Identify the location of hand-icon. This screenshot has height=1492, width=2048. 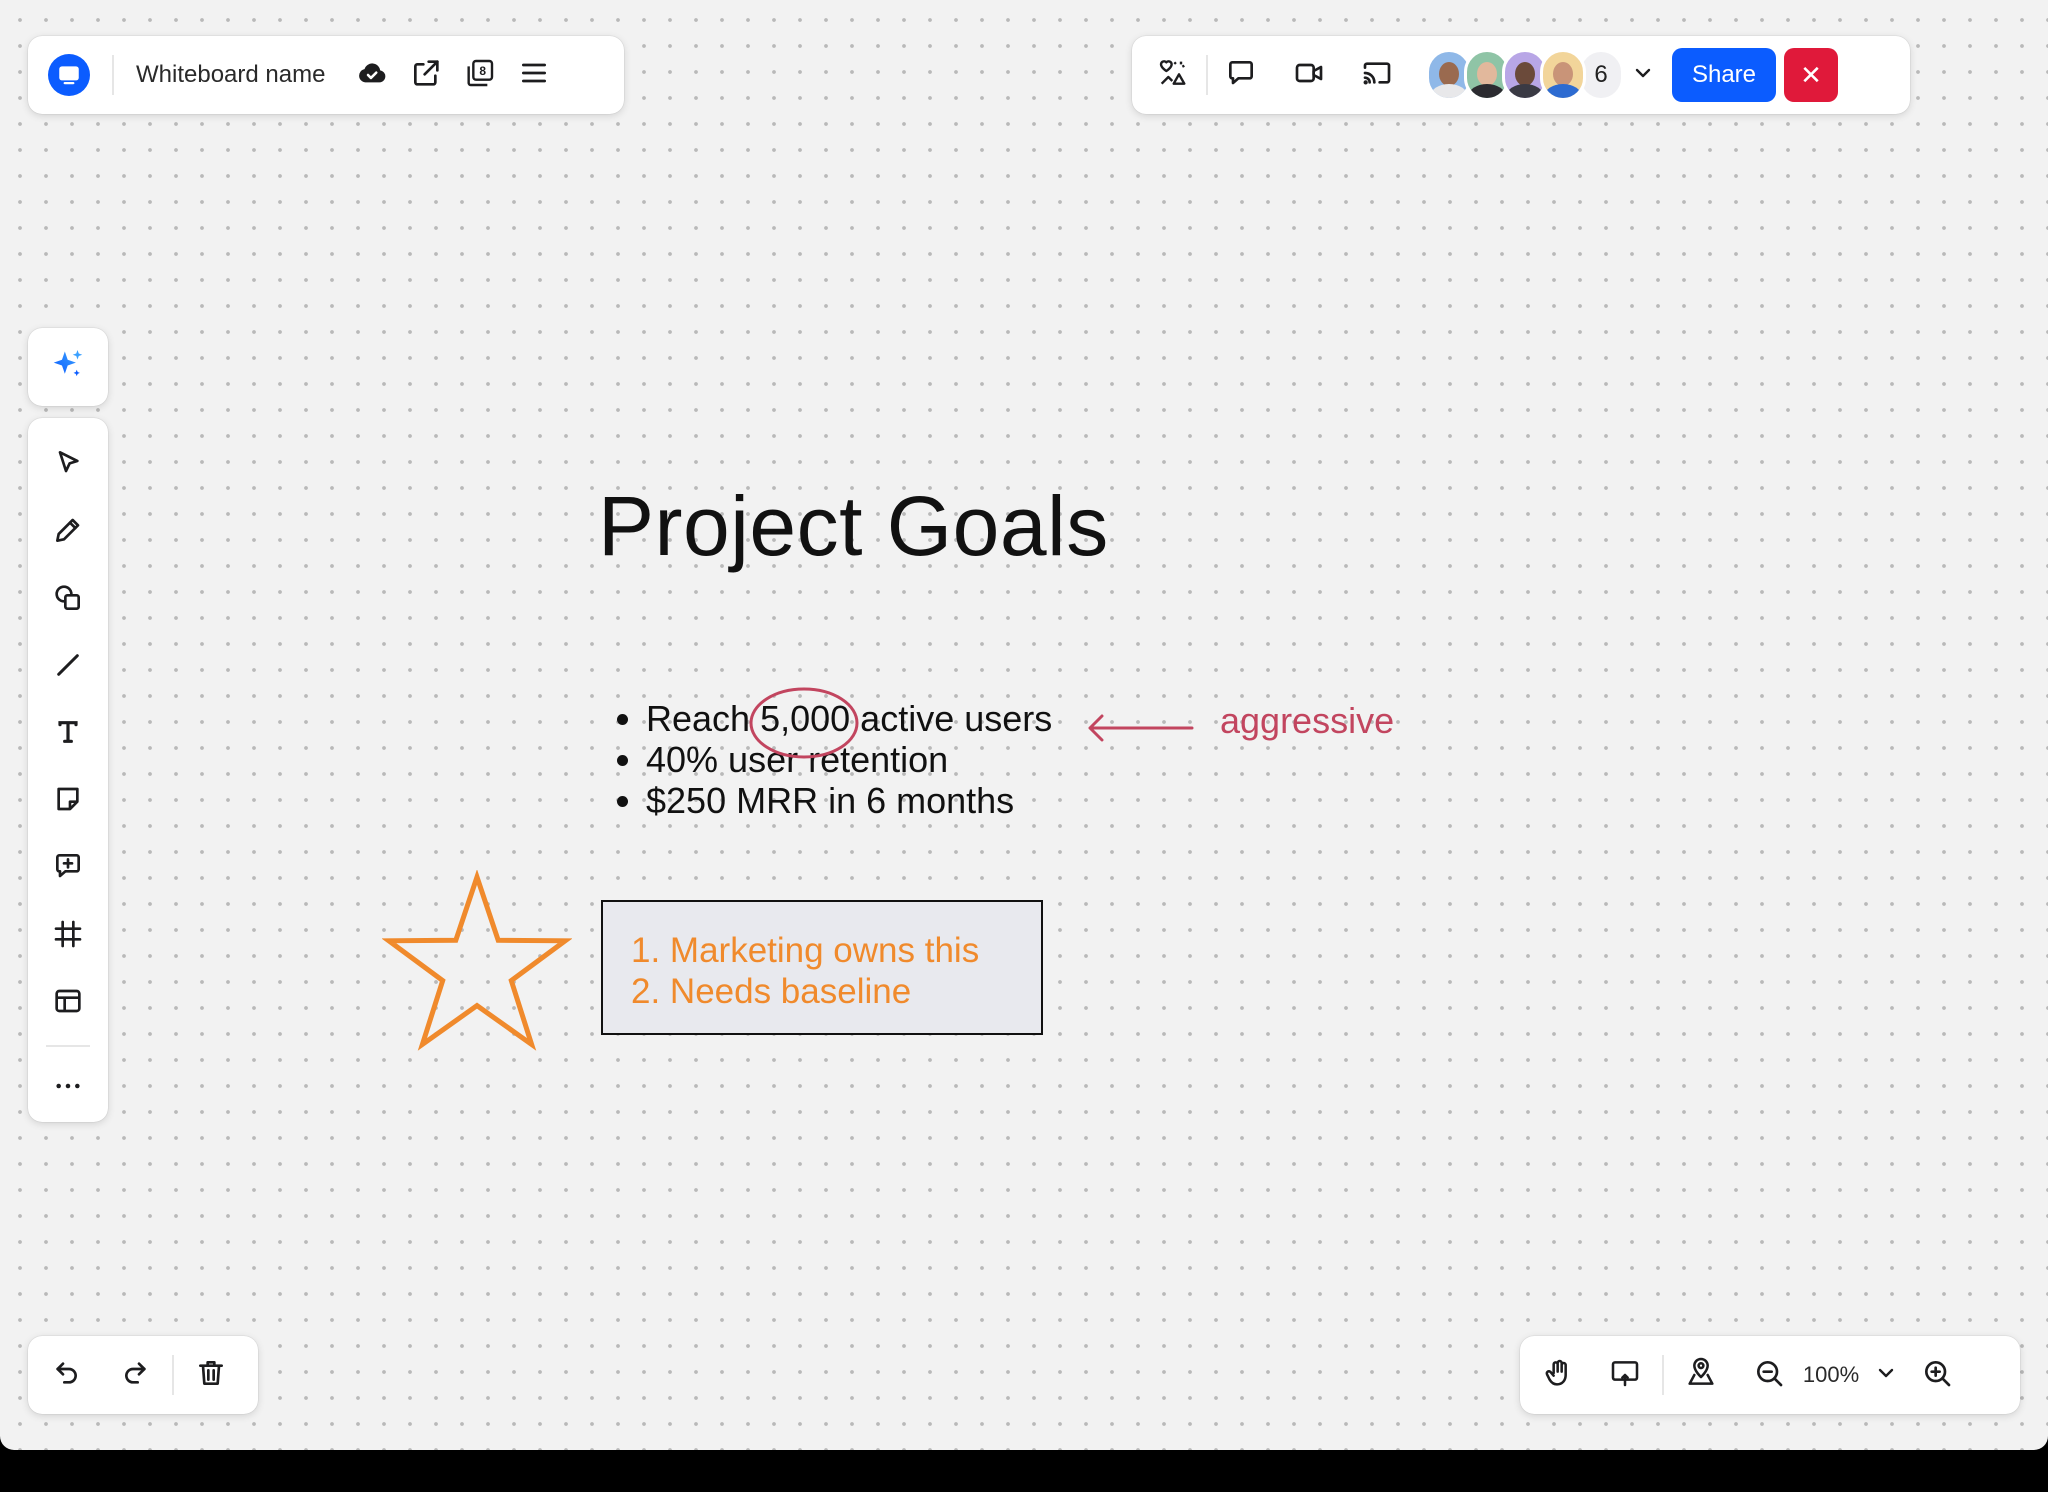
(1559, 1375).